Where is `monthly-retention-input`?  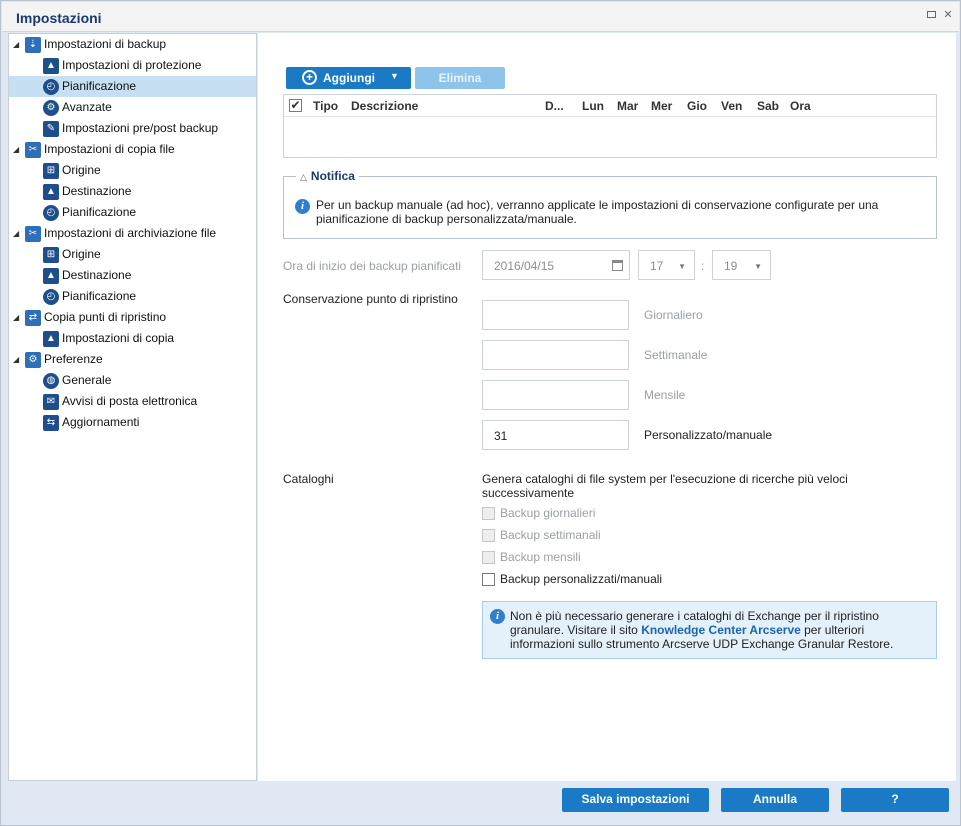 monthly-retention-input is located at coordinates (555, 395).